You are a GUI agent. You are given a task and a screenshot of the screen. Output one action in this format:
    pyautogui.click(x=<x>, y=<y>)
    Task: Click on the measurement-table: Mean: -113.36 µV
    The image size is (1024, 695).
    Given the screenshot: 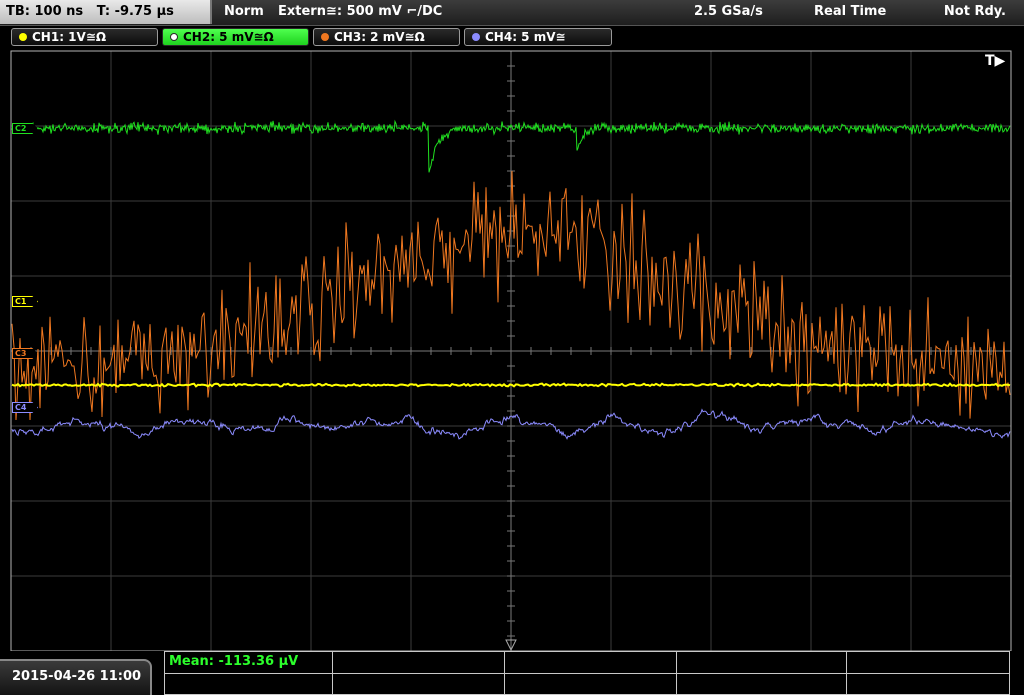 What is the action you would take?
    pyautogui.click(x=587, y=673)
    